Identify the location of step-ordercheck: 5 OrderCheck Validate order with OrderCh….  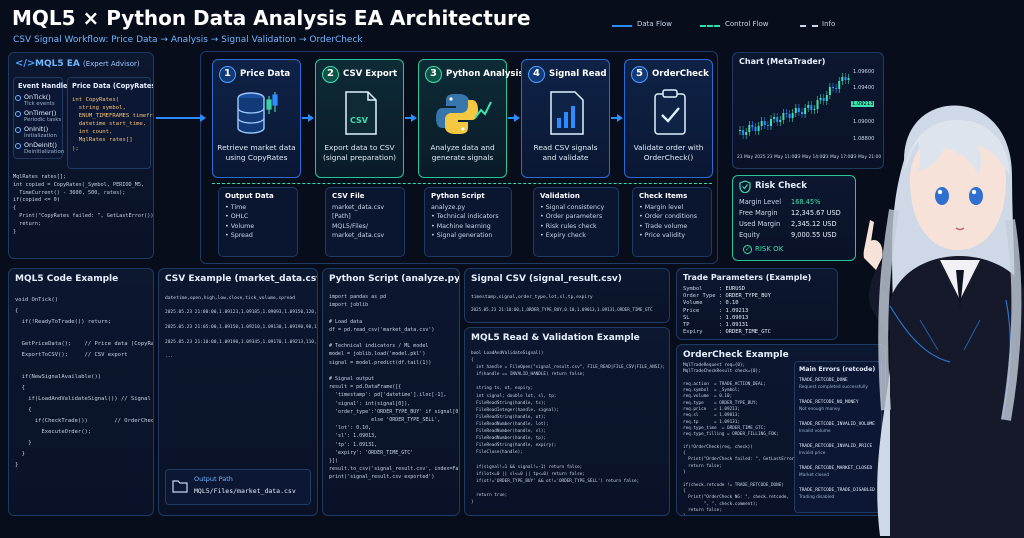
(668, 118).